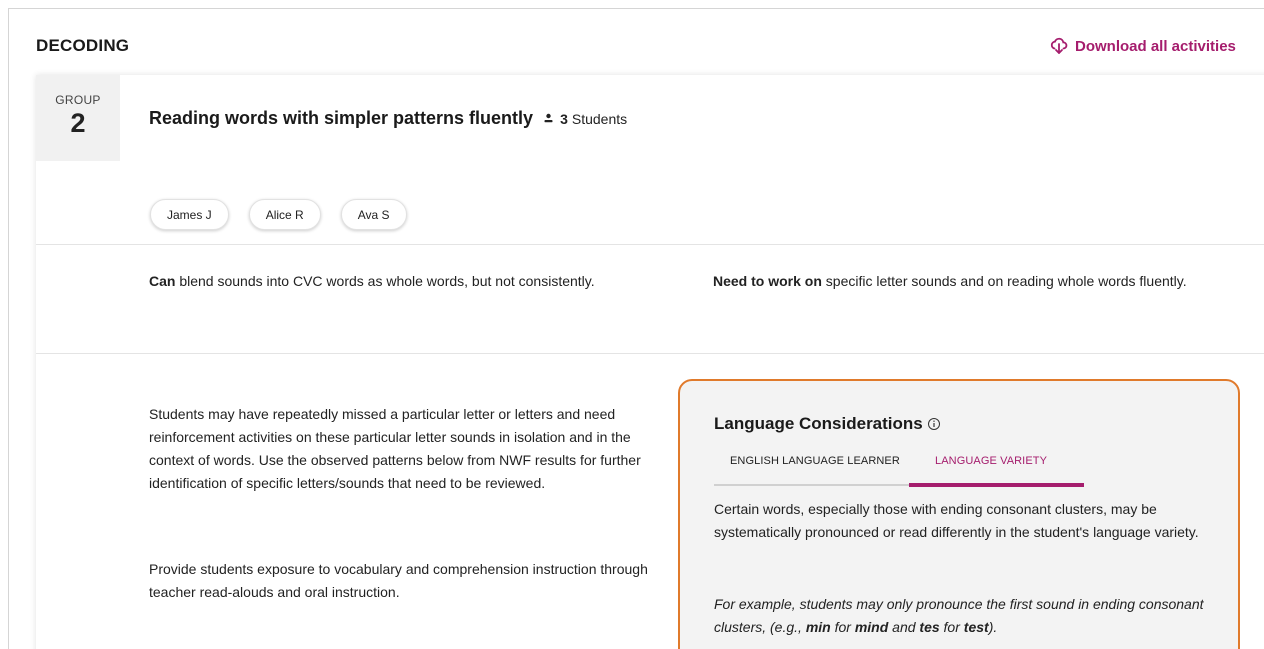  I want to click on download-all-activities-label: Download all activities, so click(1155, 46).